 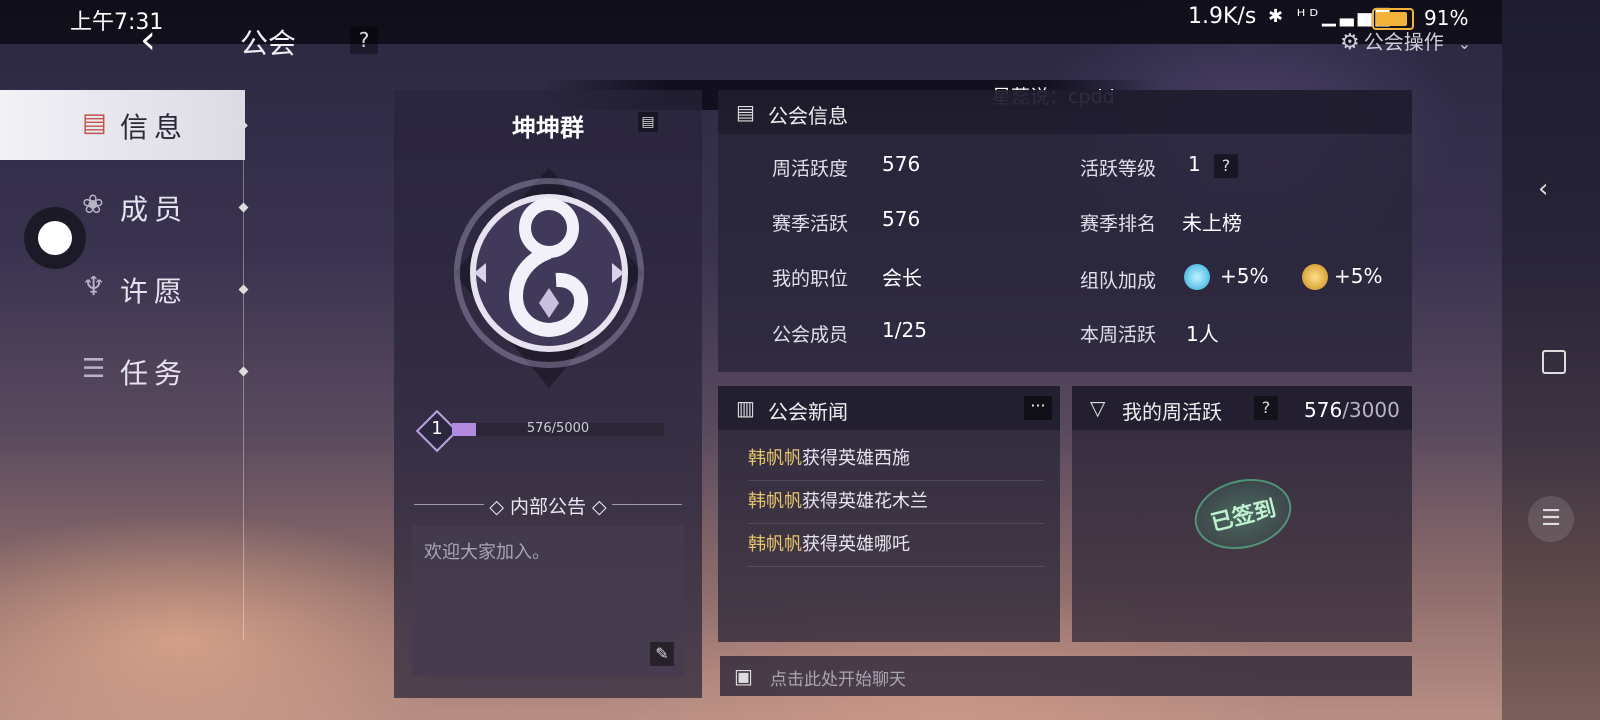 I want to click on wish-icon: ♆, so click(x=94, y=287).